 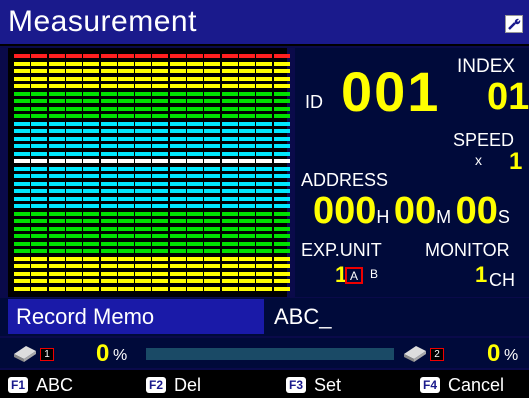 What do you see at coordinates (156, 385) in the screenshot?
I see `f2-tag: F2` at bounding box center [156, 385].